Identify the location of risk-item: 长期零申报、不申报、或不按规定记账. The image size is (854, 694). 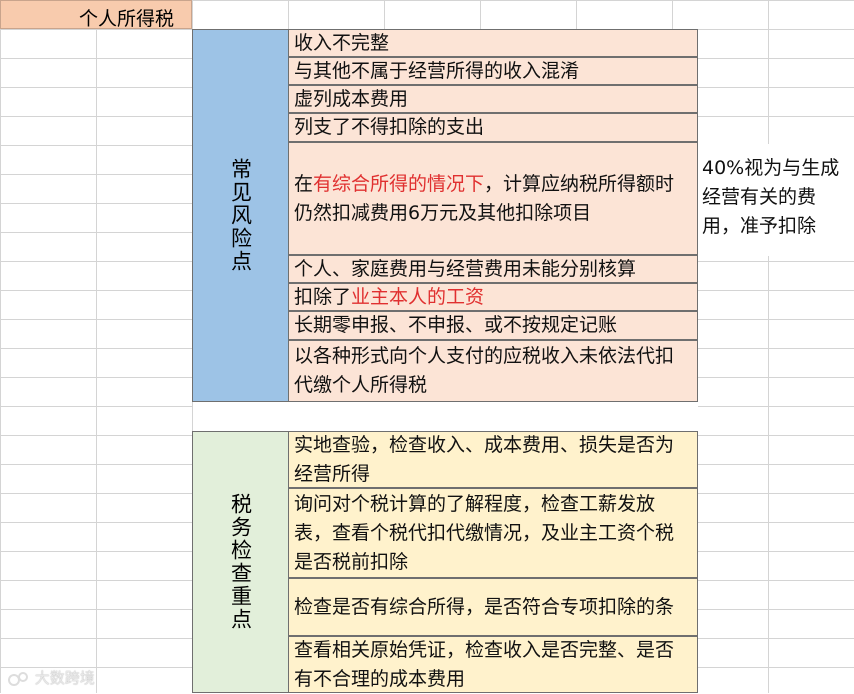
(493, 325).